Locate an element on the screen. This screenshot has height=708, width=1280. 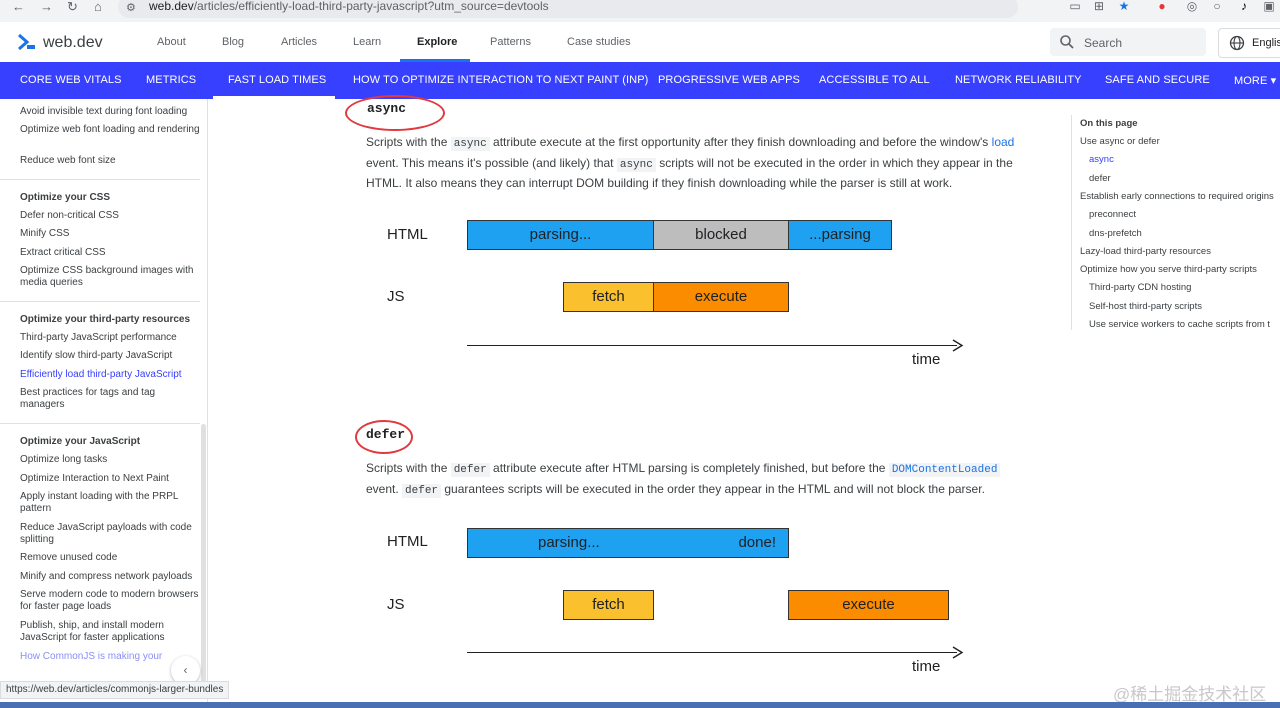
back-icon: ← is located at coordinates (18, 7).